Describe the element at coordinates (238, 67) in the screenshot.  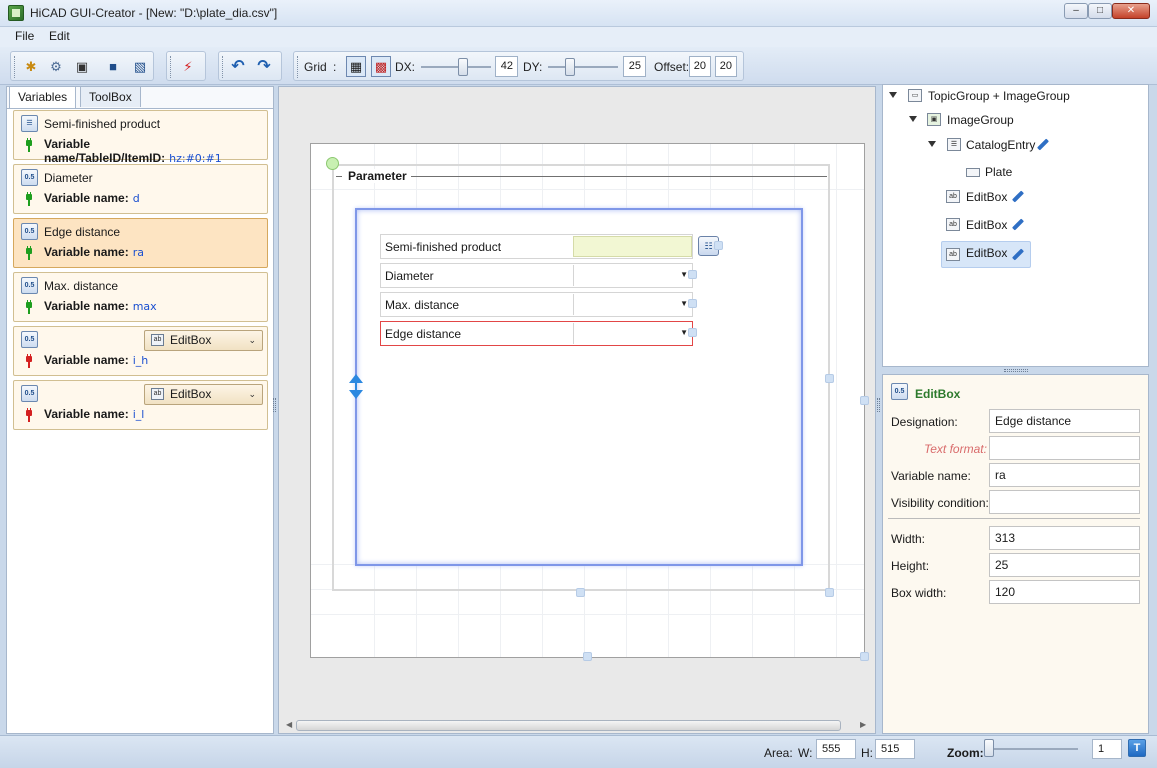
I see `undo-icon: ↶` at that location.